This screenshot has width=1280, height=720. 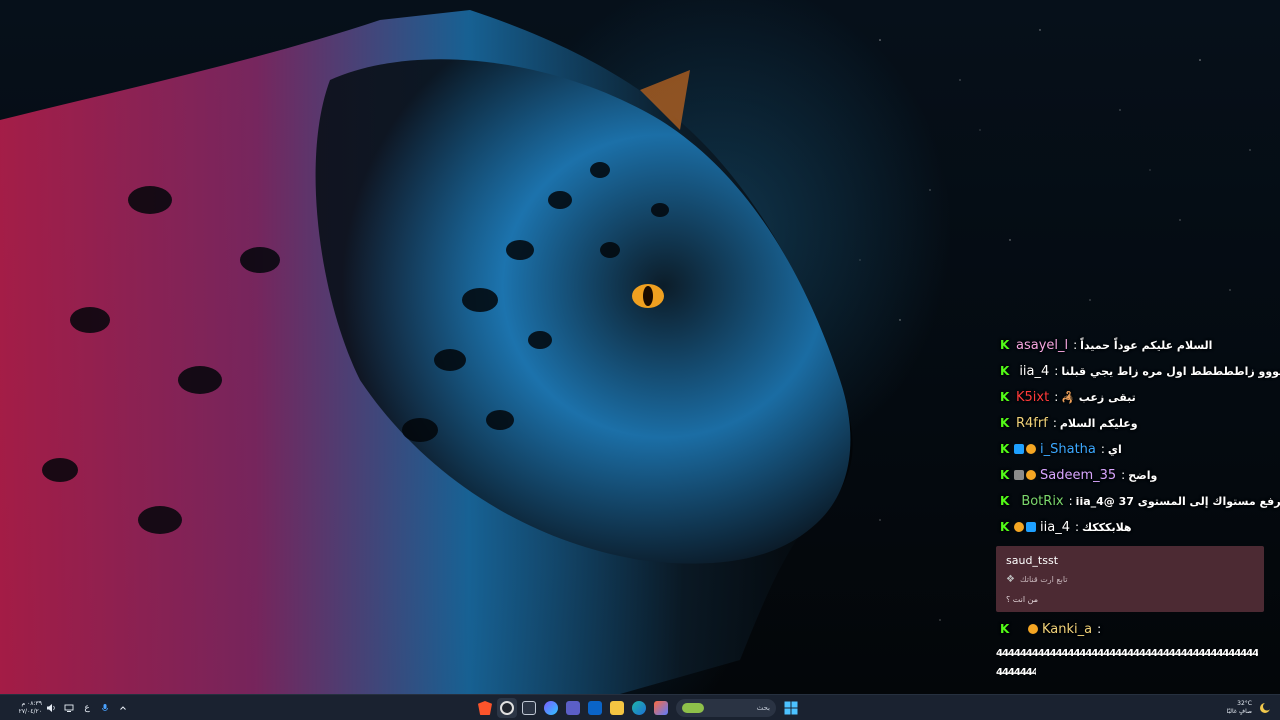 I want to click on chat-username: Kanki_a, so click(x=1067, y=629).